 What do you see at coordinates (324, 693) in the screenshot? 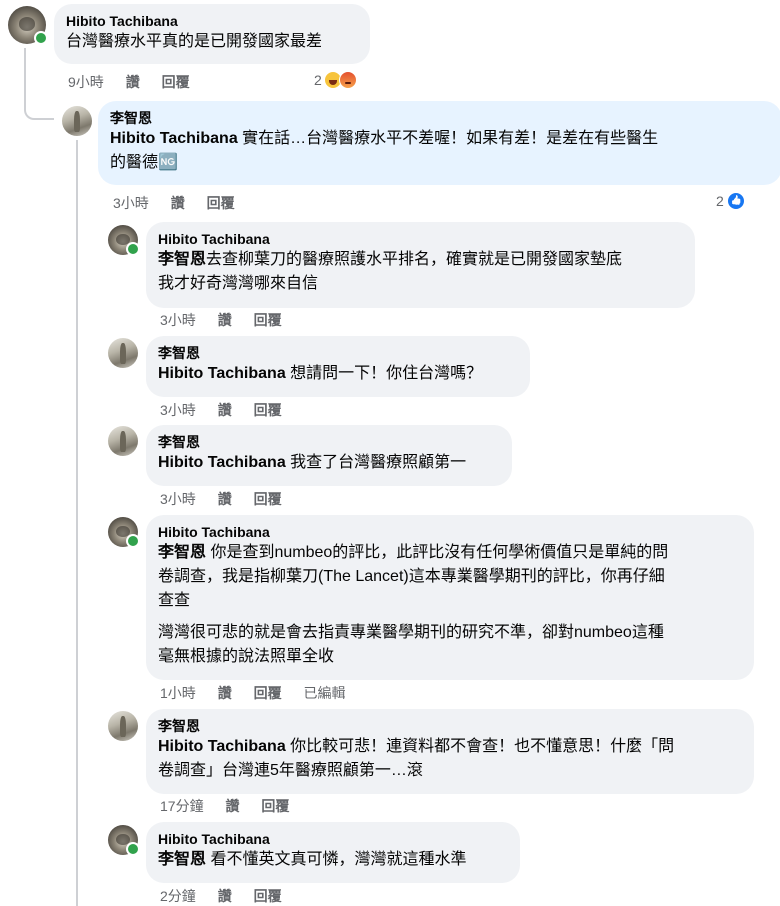
I see `edited-label: 已編輯` at bounding box center [324, 693].